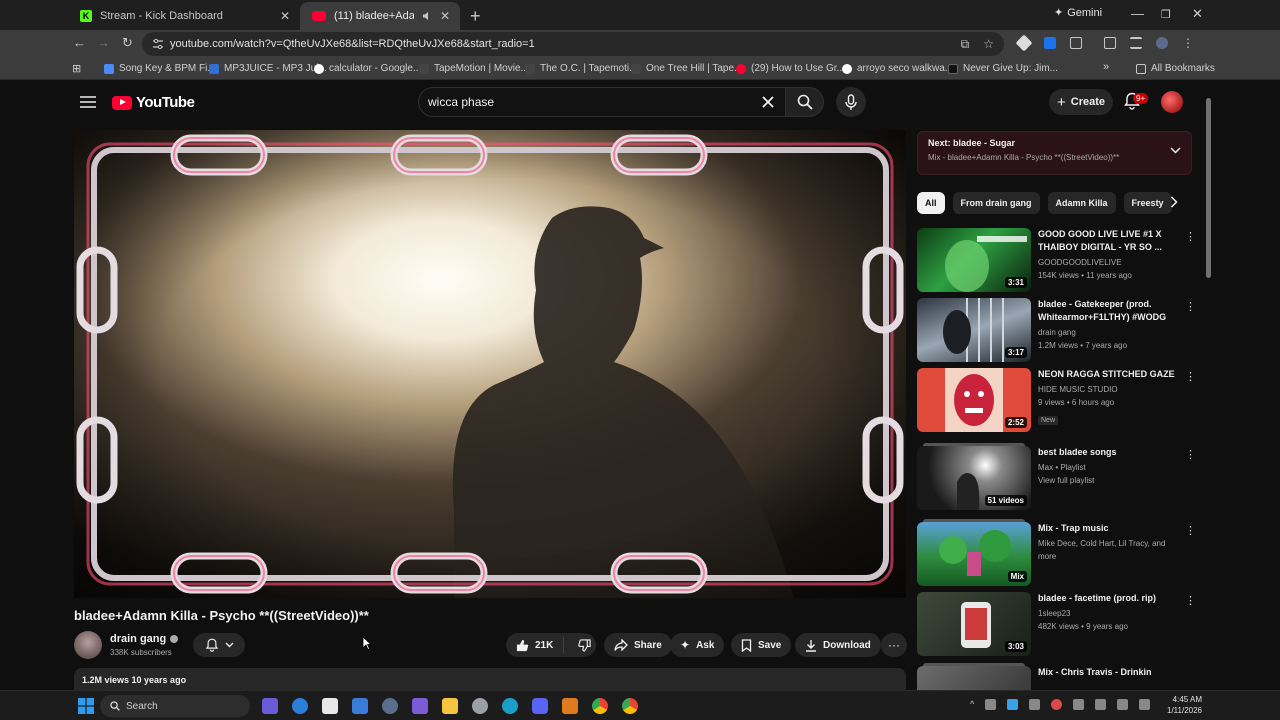 Image resolution: width=1280 pixels, height=720 pixels. Describe the element at coordinates (1136, 43) in the screenshot. I see `media-controls-icon` at that location.